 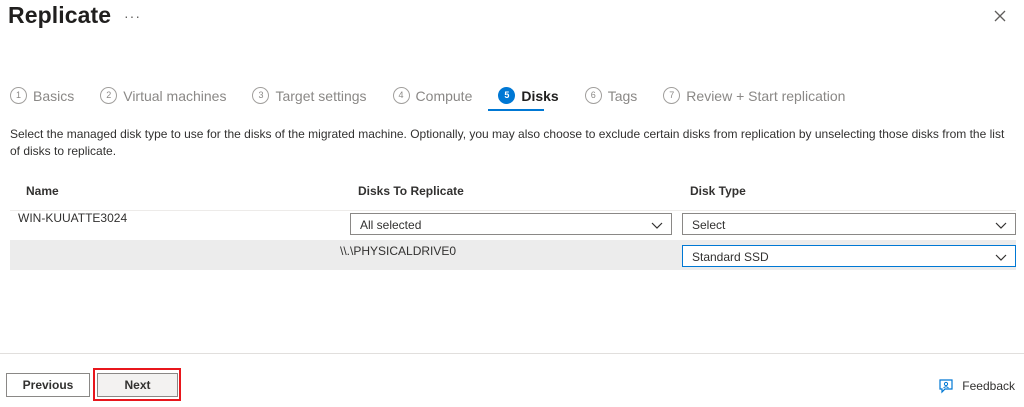 What do you see at coordinates (54, 95) in the screenshot?
I see `step-label: Basics` at bounding box center [54, 95].